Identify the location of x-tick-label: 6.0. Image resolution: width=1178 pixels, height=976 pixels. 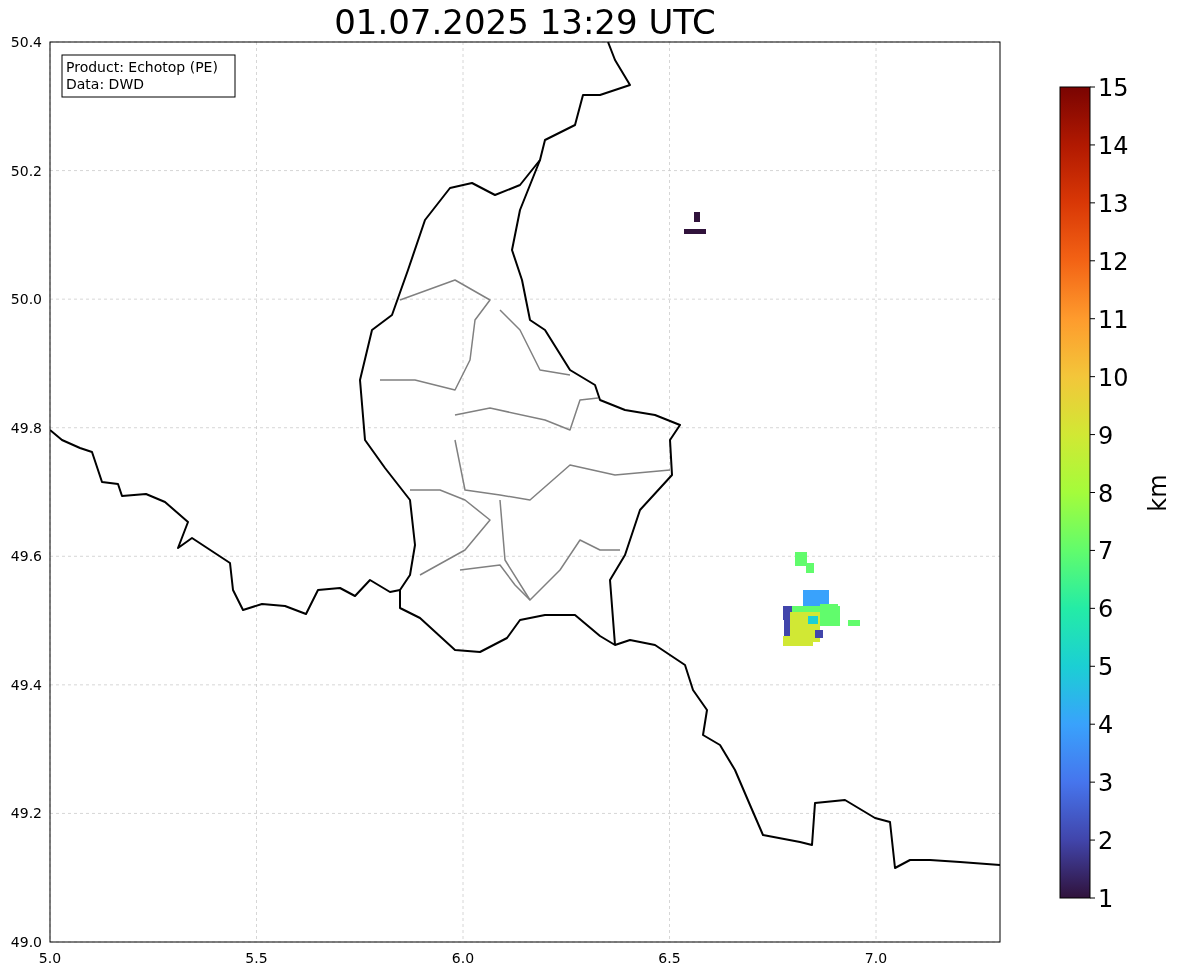
(463, 958).